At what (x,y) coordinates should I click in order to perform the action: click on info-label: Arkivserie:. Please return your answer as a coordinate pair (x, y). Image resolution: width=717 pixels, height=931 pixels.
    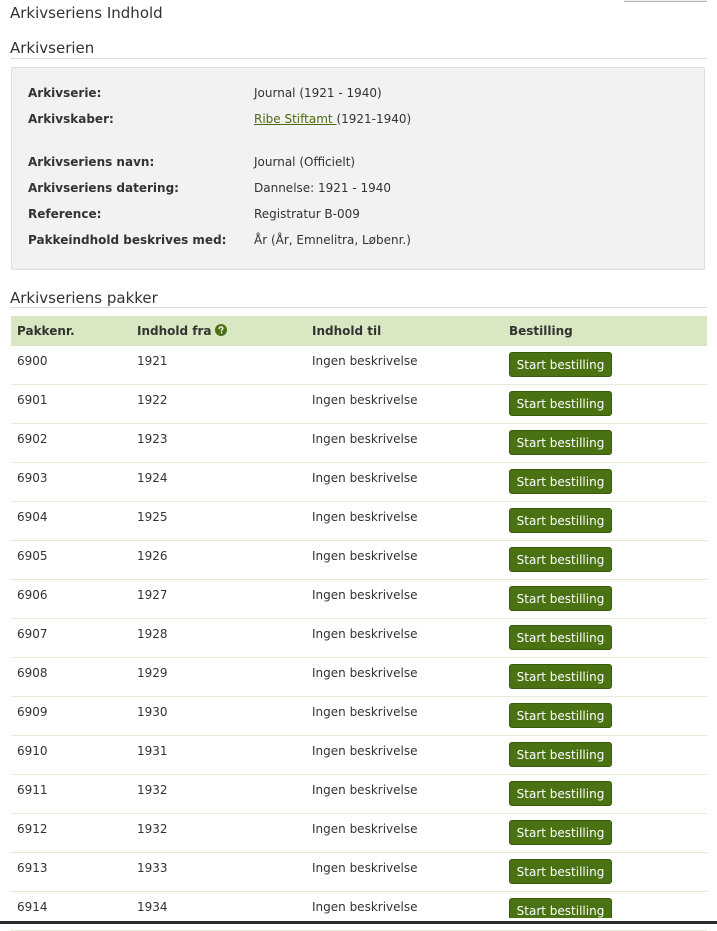
    Looking at the image, I should click on (65, 93).